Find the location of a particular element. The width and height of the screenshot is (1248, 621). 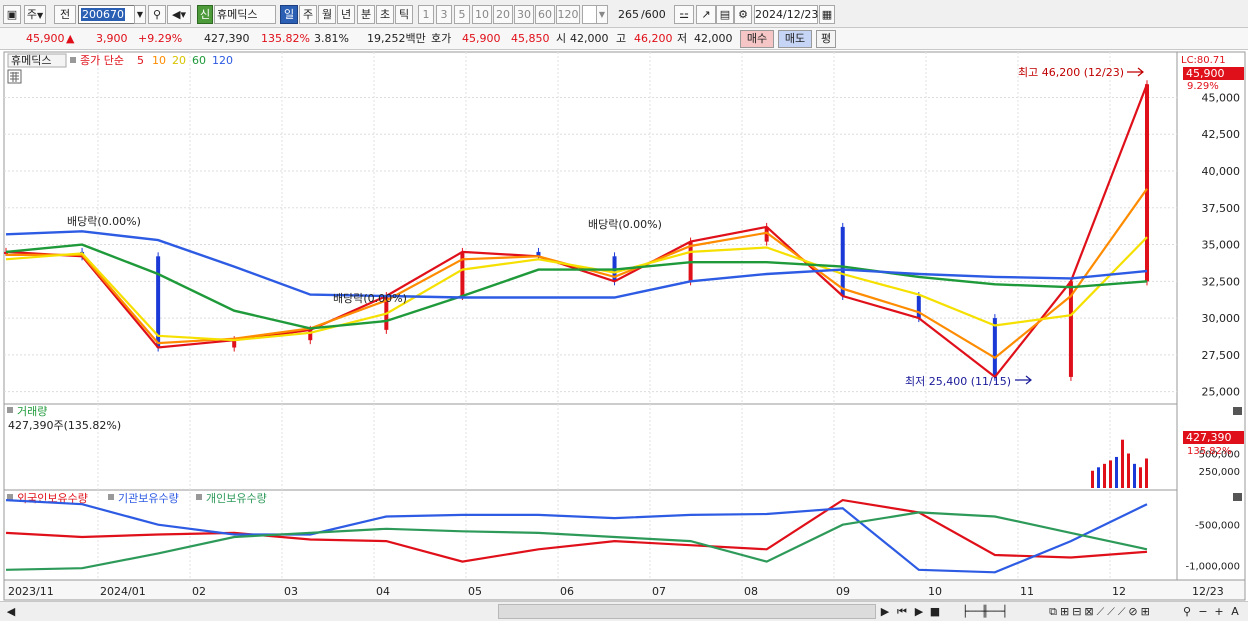

search-icon: ⚲ is located at coordinates (157, 14).